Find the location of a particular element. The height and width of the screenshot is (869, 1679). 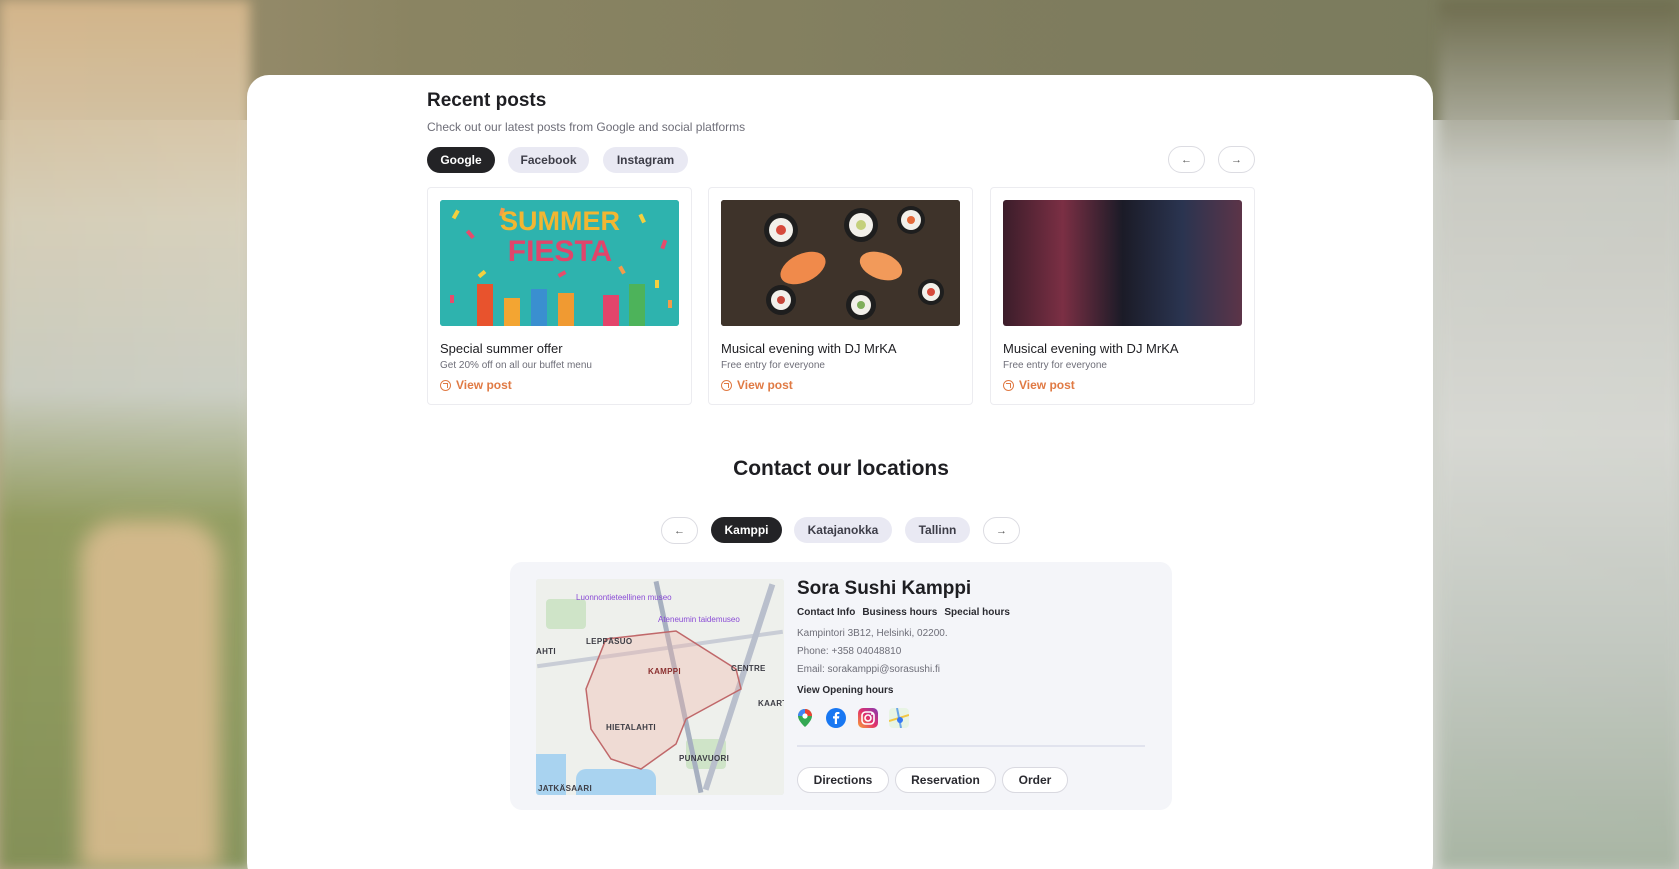

posts-next-button: → is located at coordinates (1236, 159).